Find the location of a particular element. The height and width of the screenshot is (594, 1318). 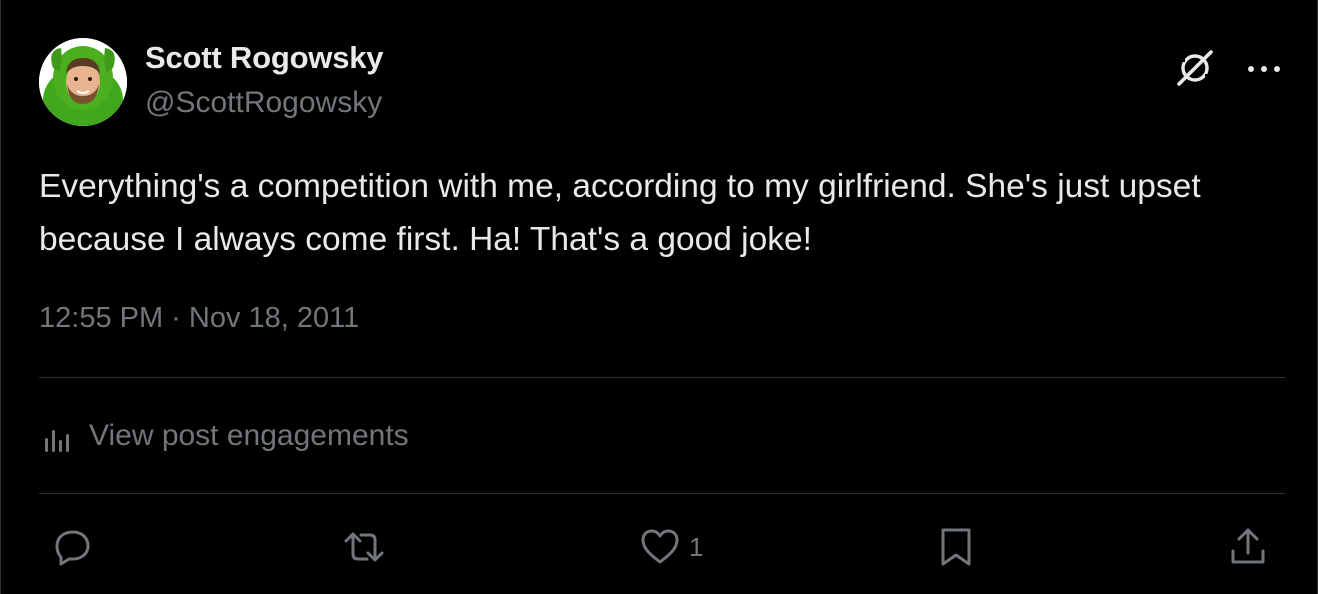

avatar is located at coordinates (83, 82).